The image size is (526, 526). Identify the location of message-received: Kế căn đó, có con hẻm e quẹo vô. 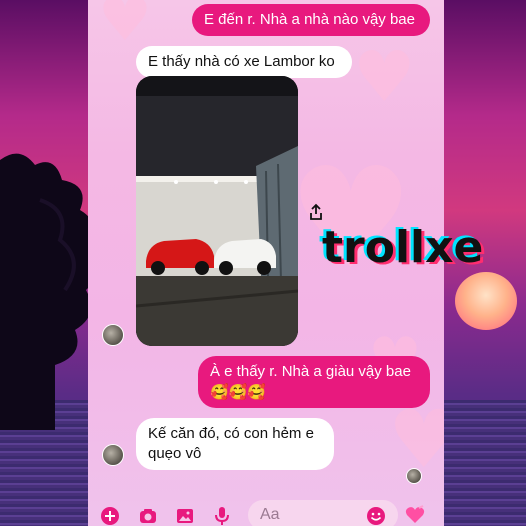
(235, 444).